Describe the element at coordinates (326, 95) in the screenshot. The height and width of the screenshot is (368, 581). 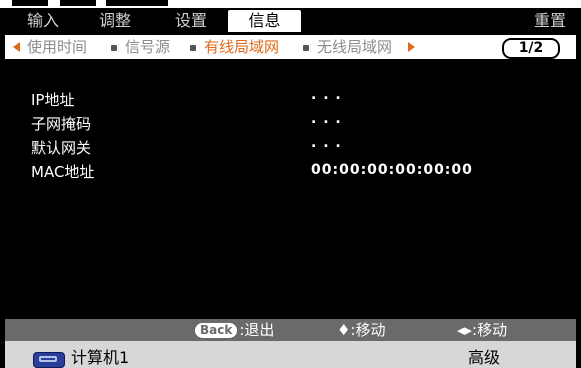
I see `ip-address-value: . . .` at that location.